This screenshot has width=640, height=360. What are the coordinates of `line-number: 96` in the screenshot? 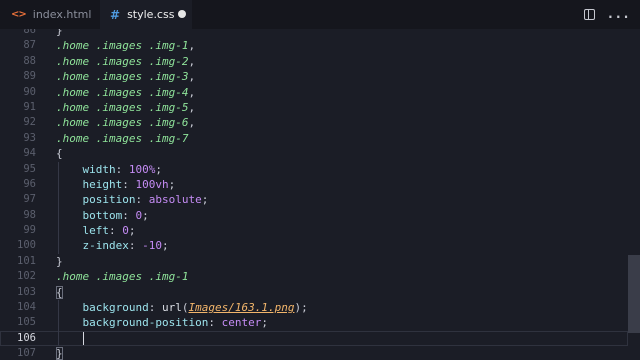 It's located at (29, 183).